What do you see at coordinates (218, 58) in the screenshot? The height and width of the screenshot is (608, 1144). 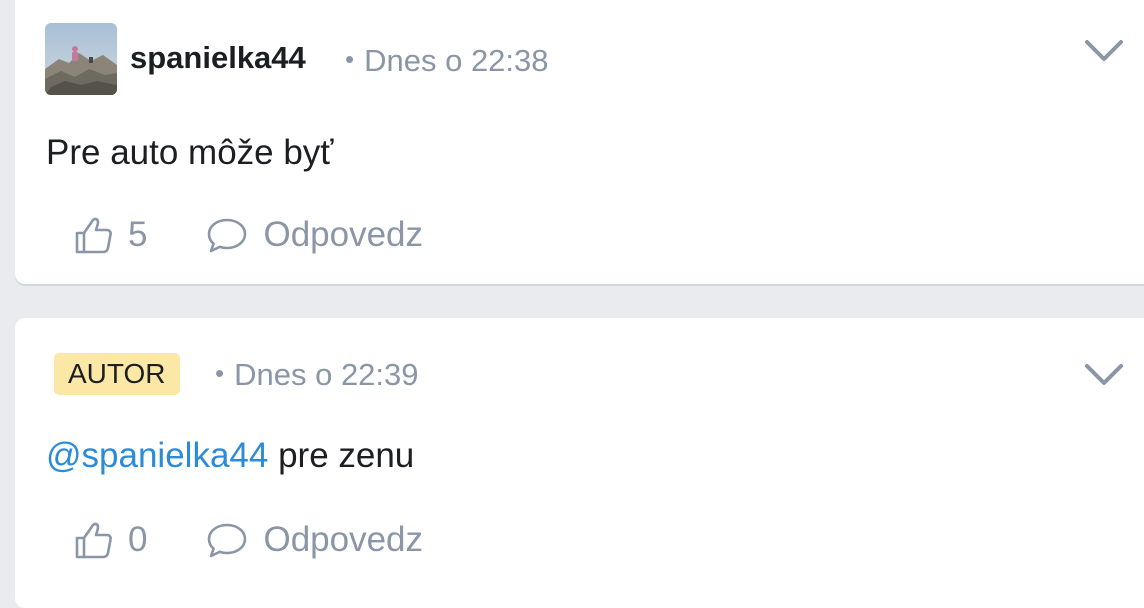 I see `comment-author: spanielka44` at bounding box center [218, 58].